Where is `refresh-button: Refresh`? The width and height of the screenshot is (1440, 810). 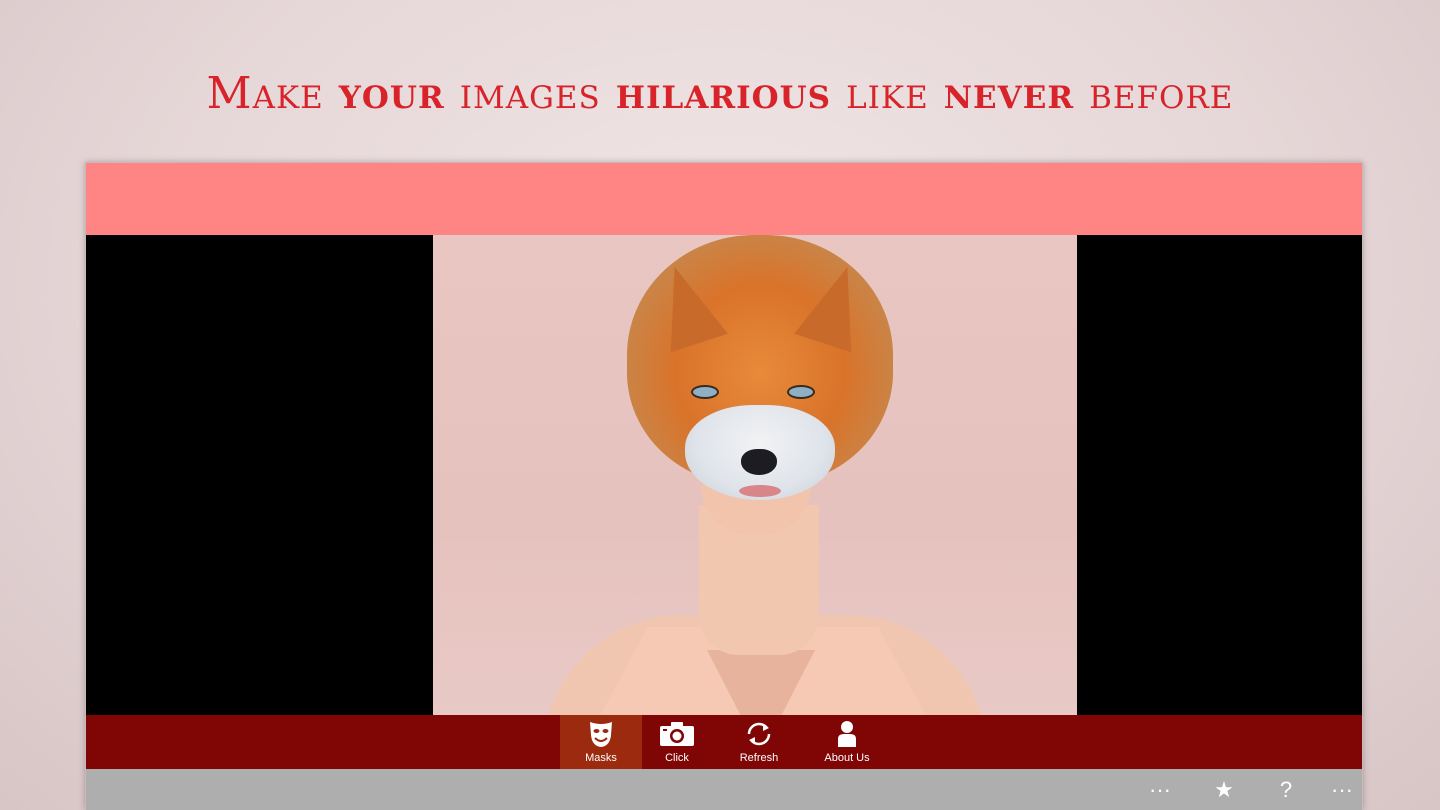
refresh-button: Refresh is located at coordinates (759, 742).